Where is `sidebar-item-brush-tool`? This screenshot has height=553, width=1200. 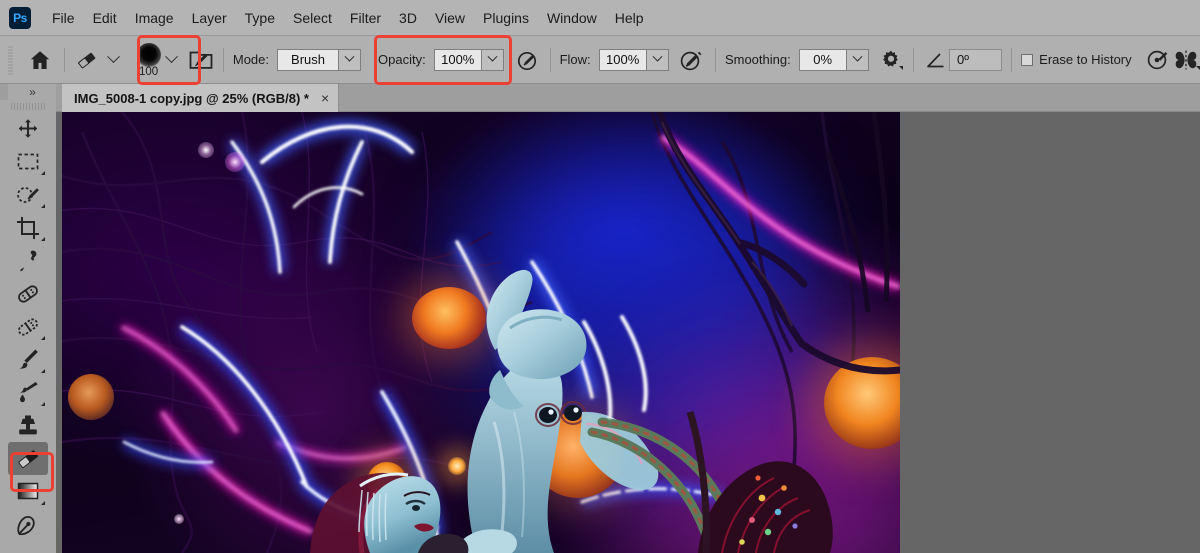
sidebar-item-brush-tool is located at coordinates (28, 359).